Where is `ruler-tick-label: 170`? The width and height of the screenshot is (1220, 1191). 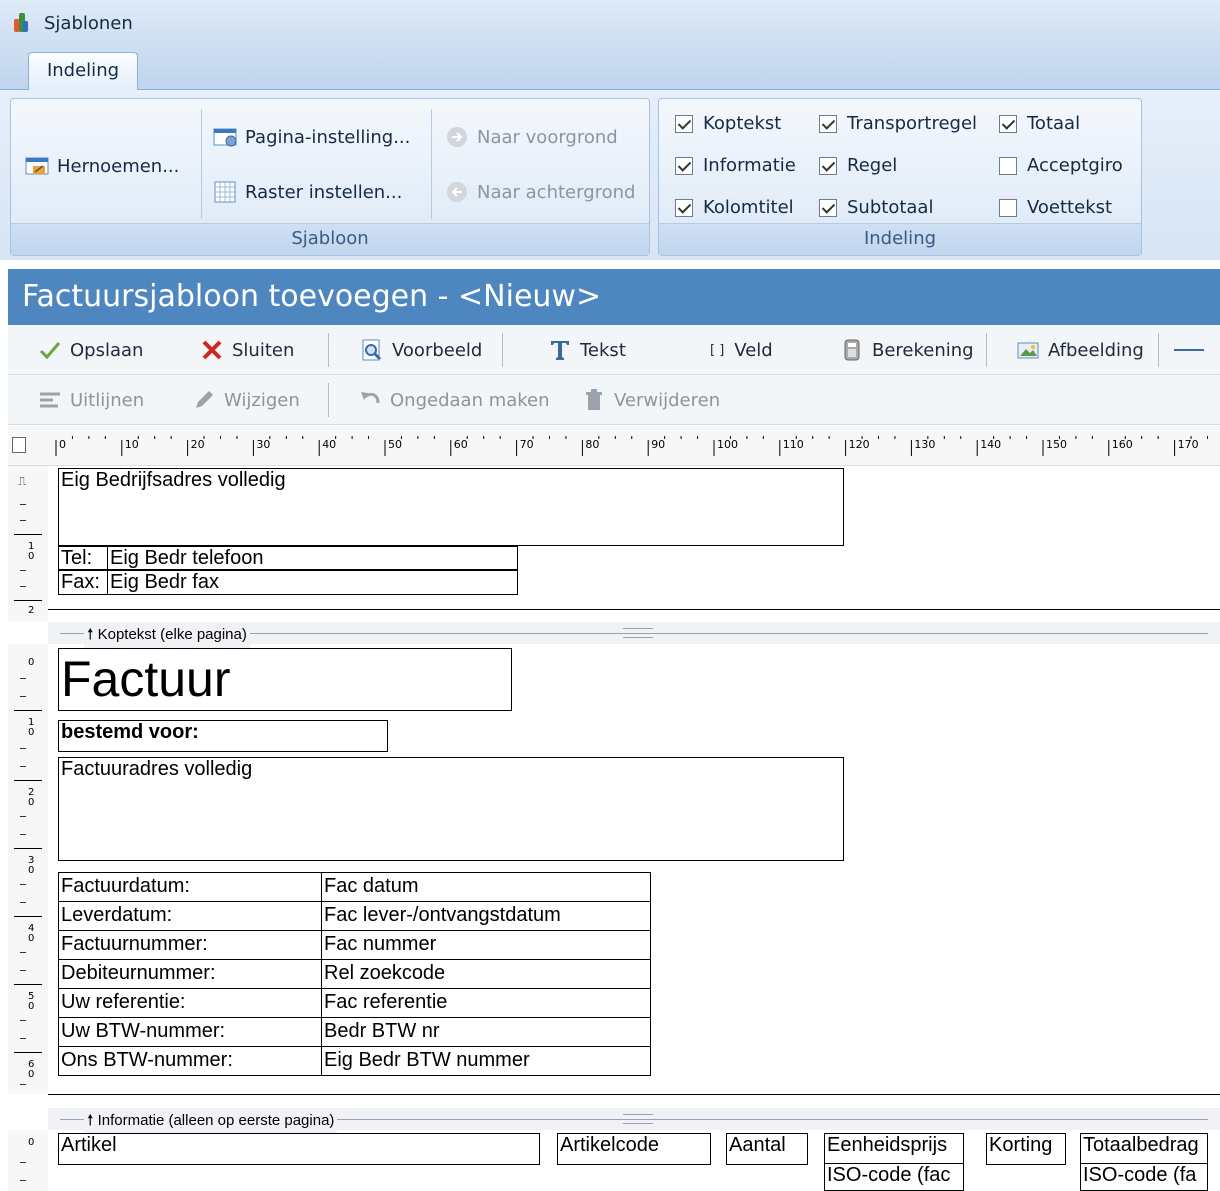
ruler-tick-label: 170 is located at coordinates (1188, 444).